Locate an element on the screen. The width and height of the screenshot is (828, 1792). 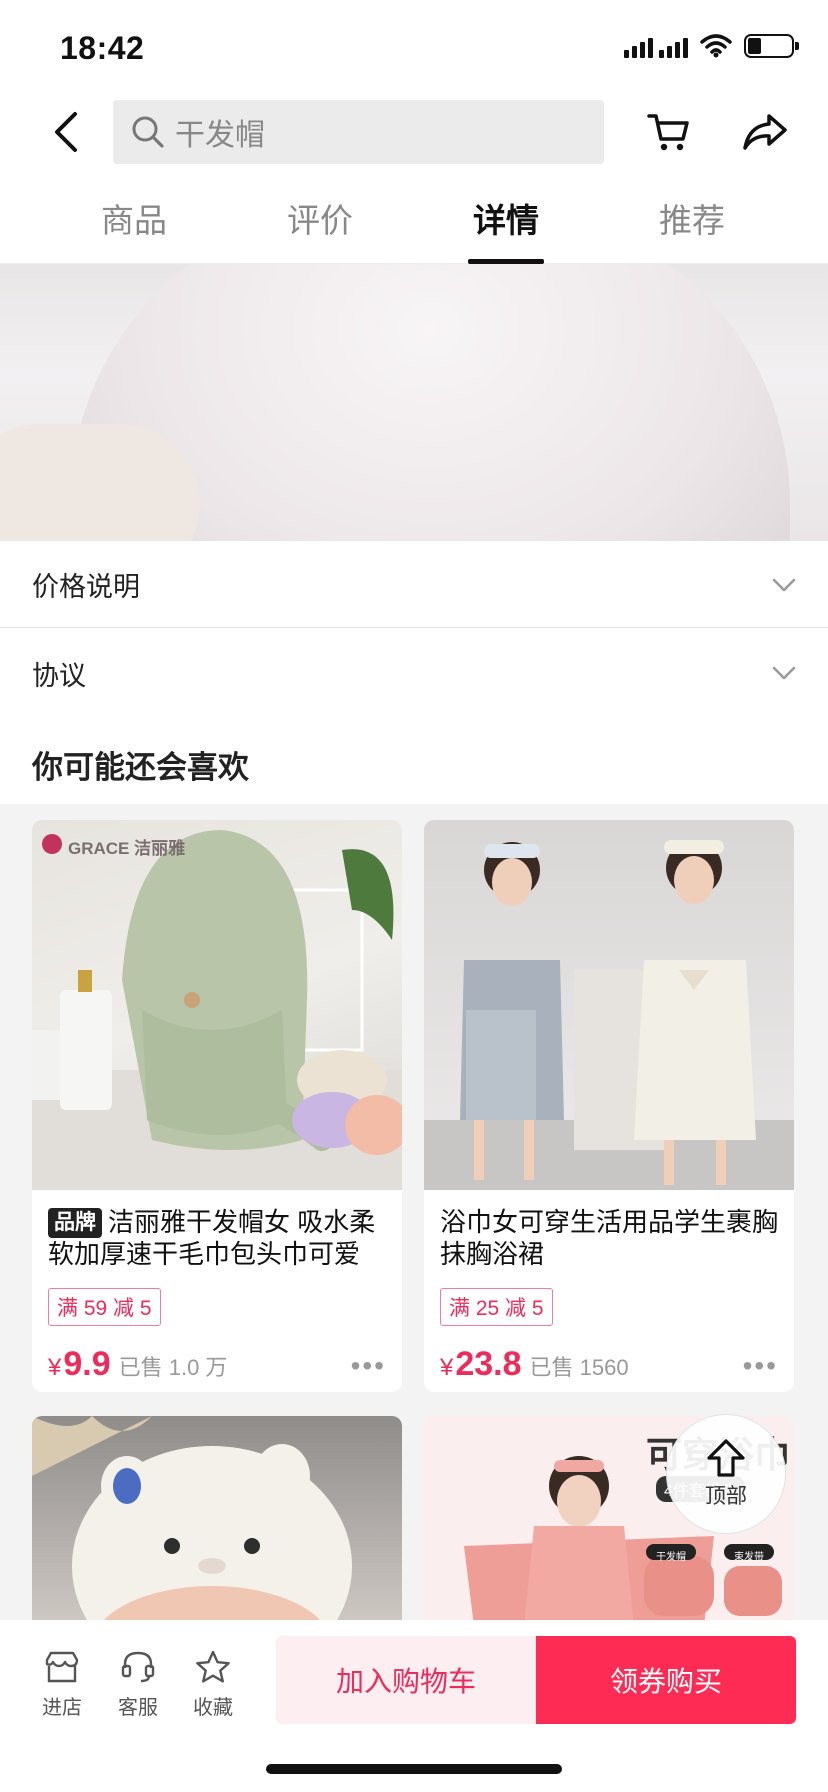
signal-icon is located at coordinates (656, 46).